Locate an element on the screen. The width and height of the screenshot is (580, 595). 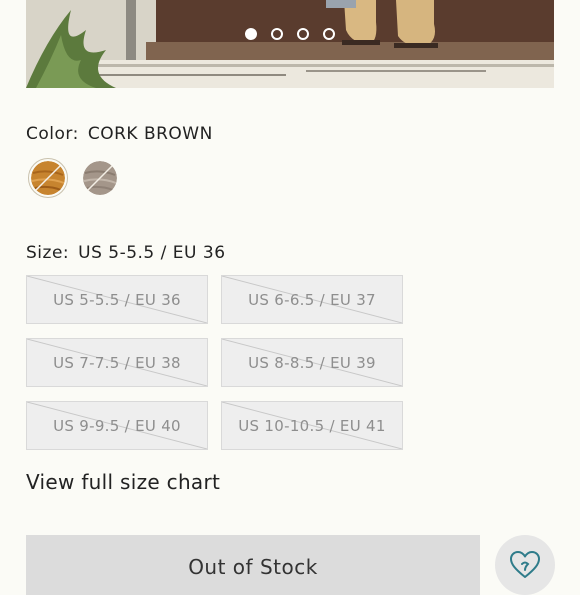
out-of-stock-button: Out of Stock is located at coordinates (253, 565).